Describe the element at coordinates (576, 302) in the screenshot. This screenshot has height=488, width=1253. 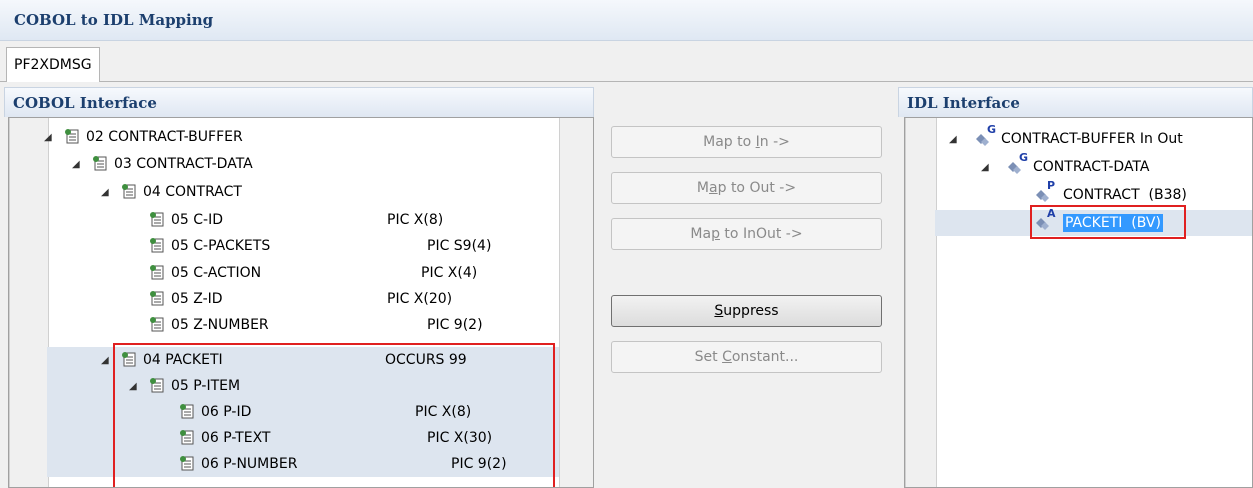
I see `cobol-tree-scrollbar` at that location.